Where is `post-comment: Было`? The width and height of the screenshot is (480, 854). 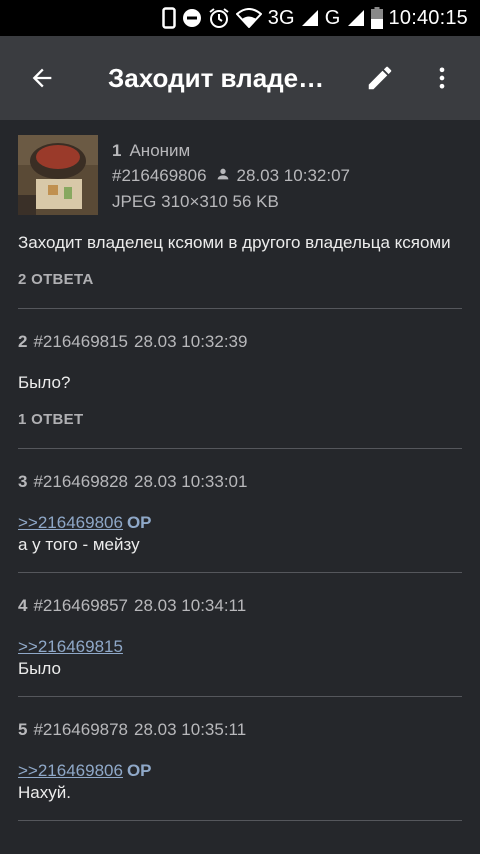 post-comment: Было is located at coordinates (39, 668).